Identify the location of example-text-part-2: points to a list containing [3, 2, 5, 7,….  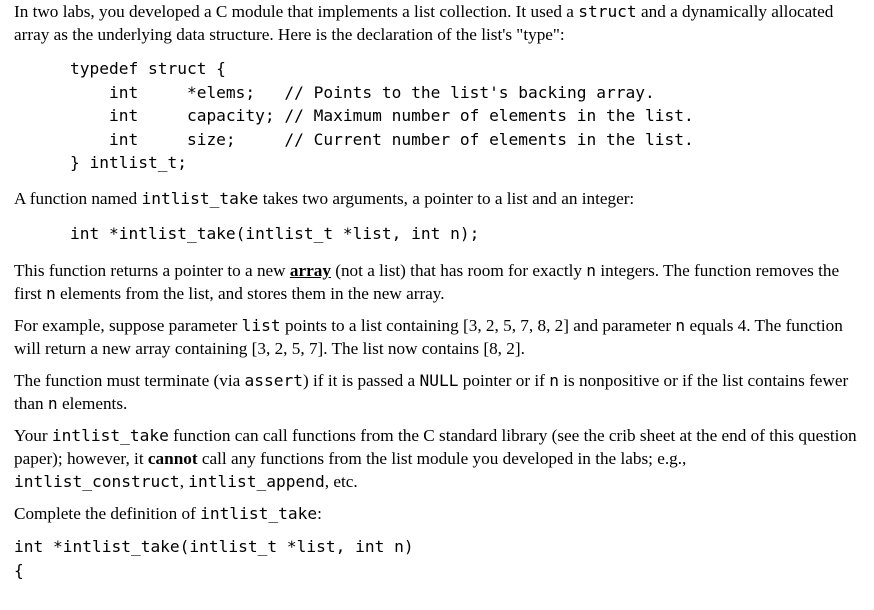
(478, 325).